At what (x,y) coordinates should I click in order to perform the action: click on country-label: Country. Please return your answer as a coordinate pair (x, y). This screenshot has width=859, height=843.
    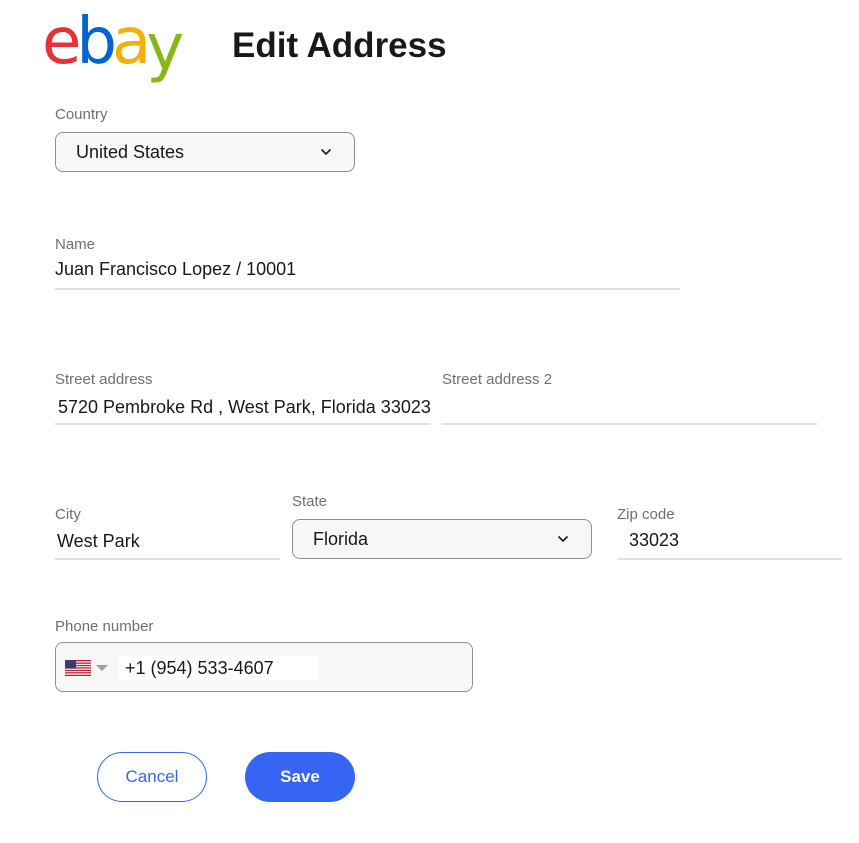
    Looking at the image, I should click on (81, 114).